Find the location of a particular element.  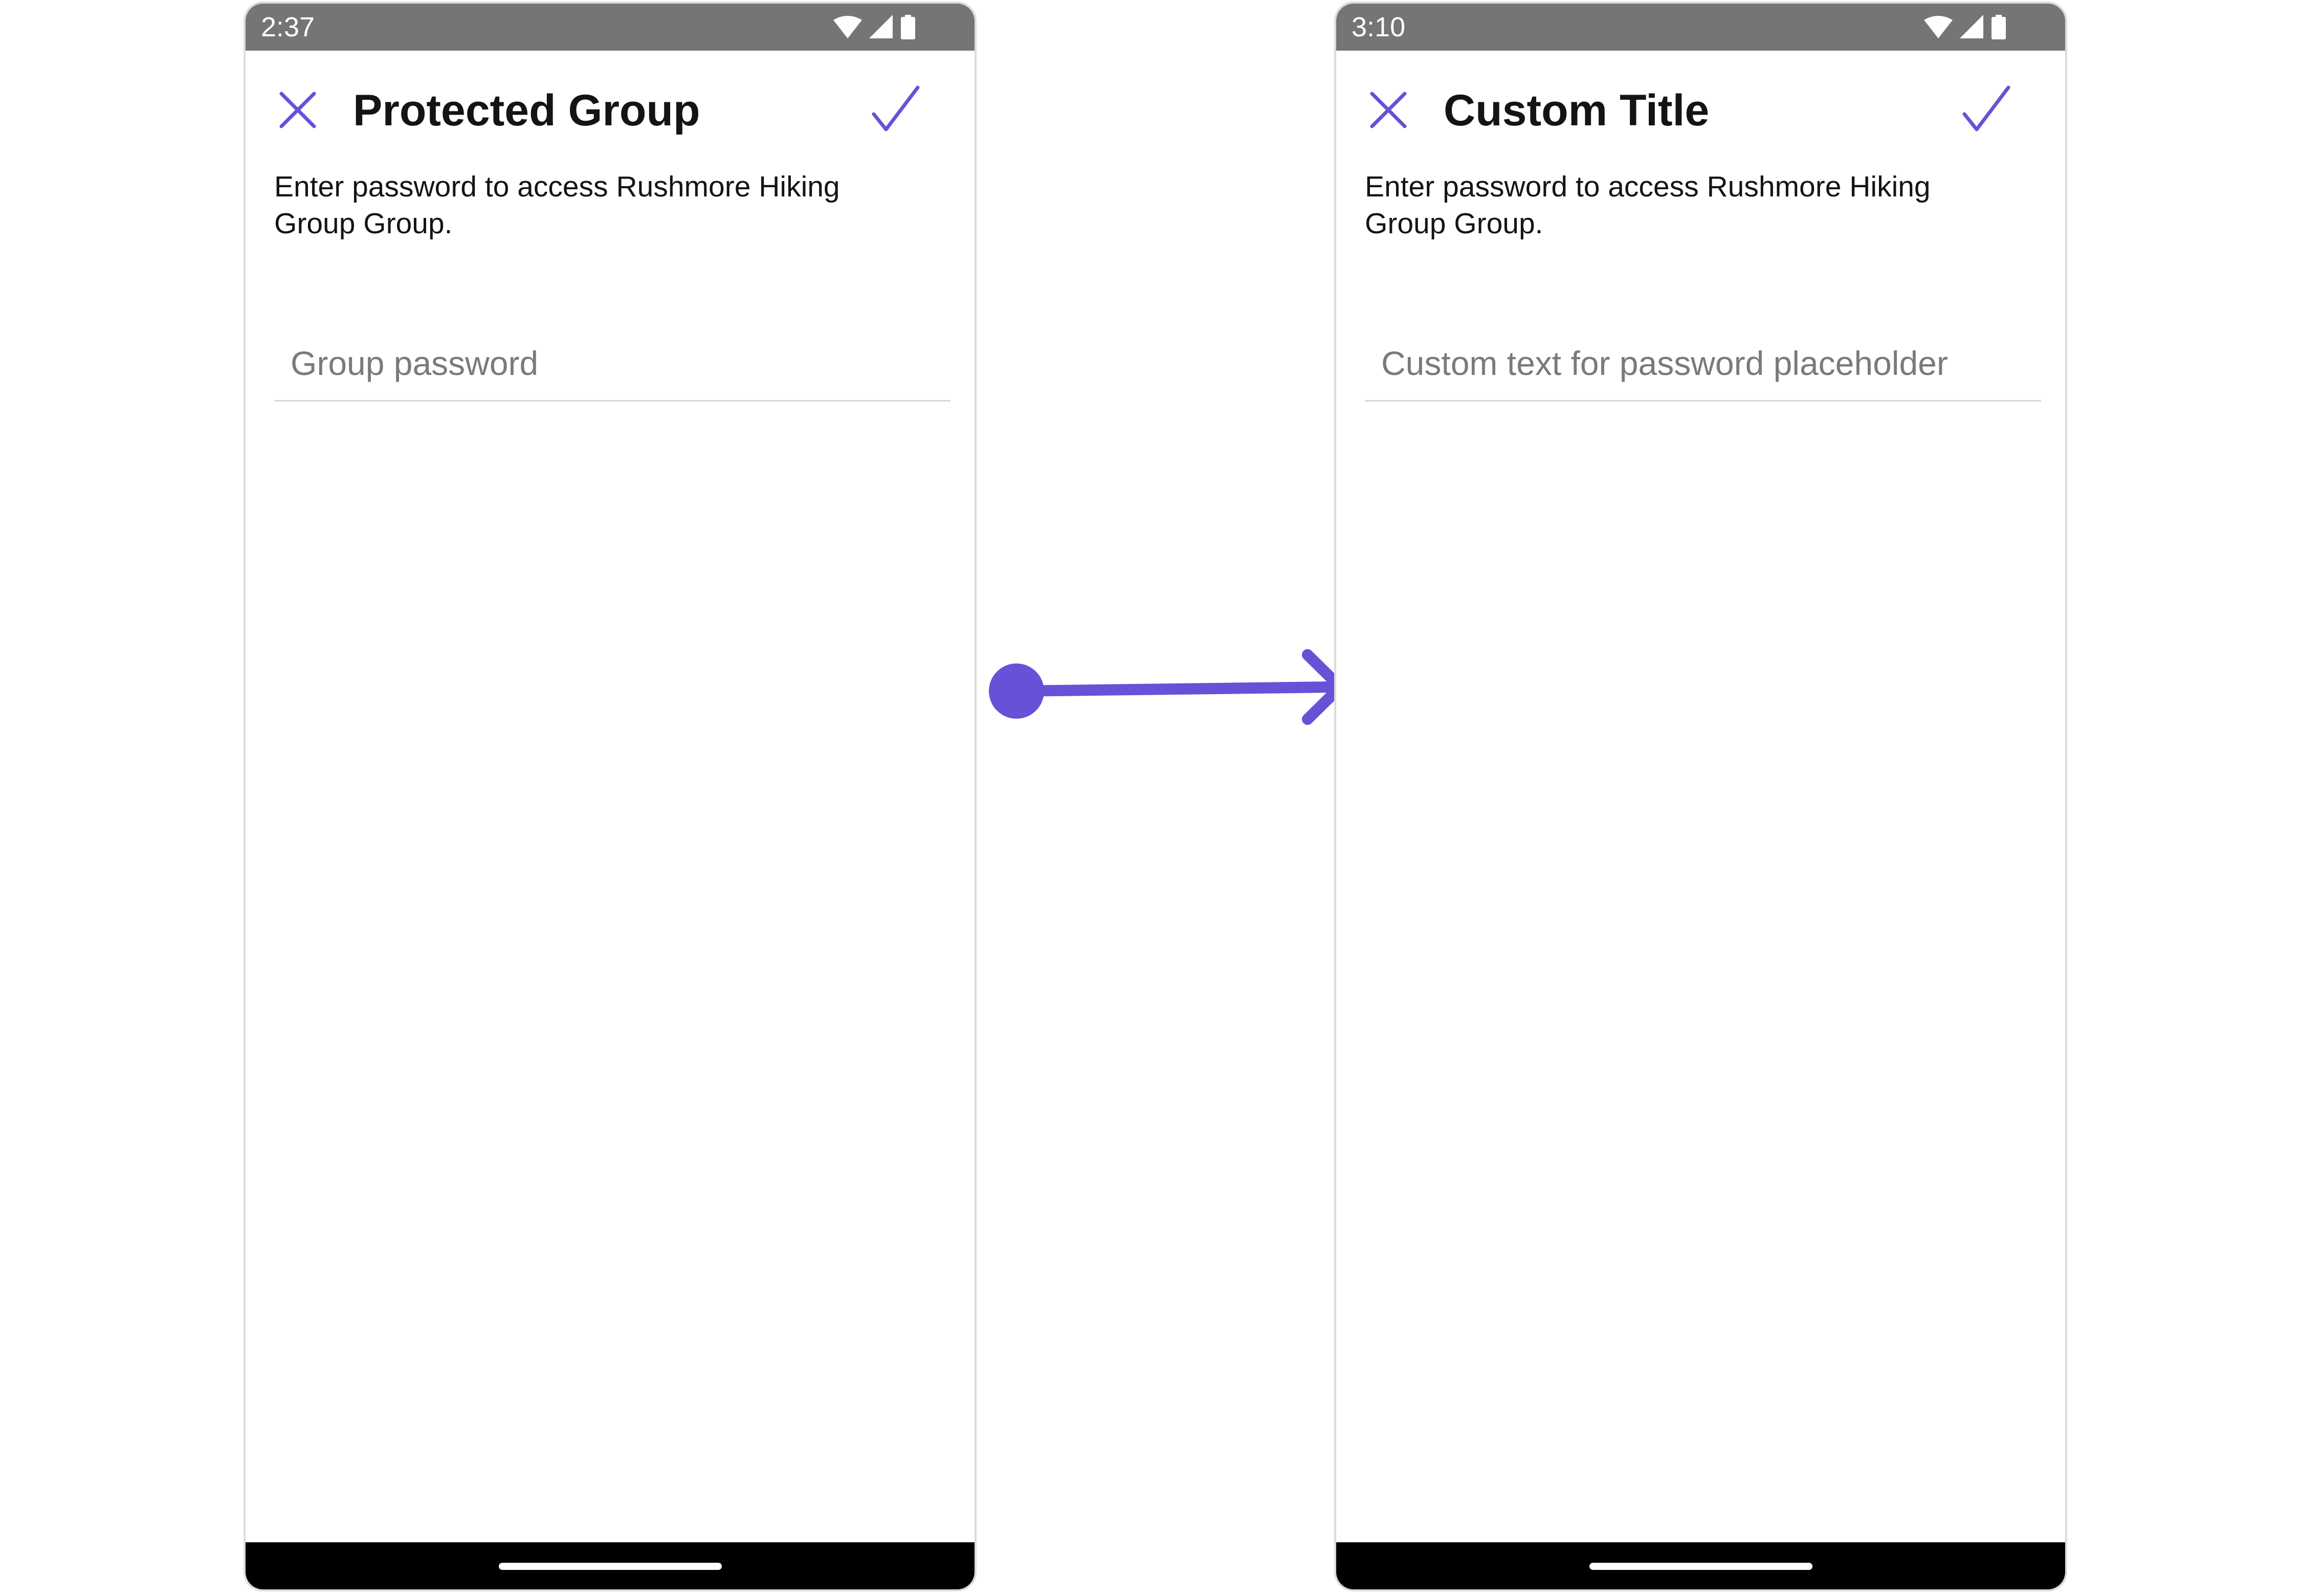

arrow-right-icon is located at coordinates (1167, 687).